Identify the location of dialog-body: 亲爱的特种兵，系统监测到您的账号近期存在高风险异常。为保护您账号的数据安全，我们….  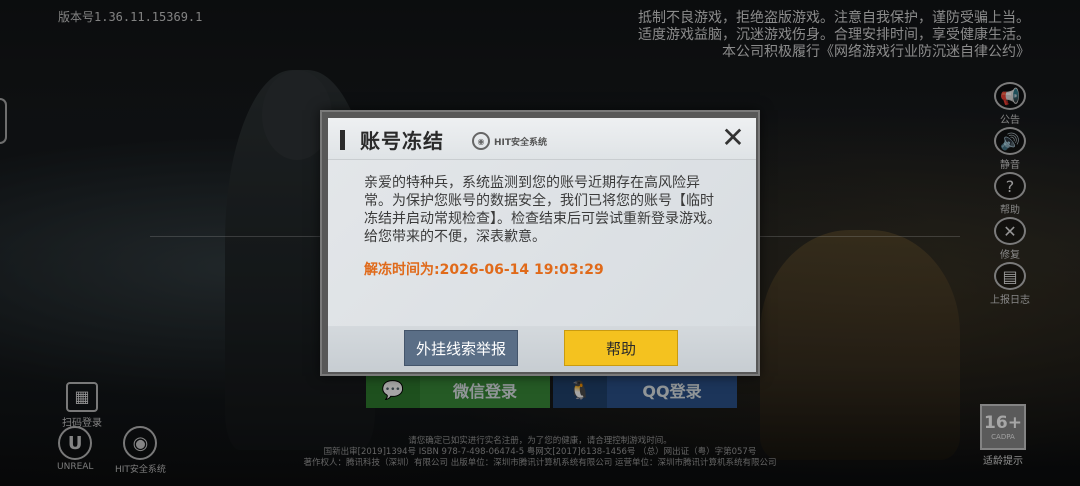
(542, 243).